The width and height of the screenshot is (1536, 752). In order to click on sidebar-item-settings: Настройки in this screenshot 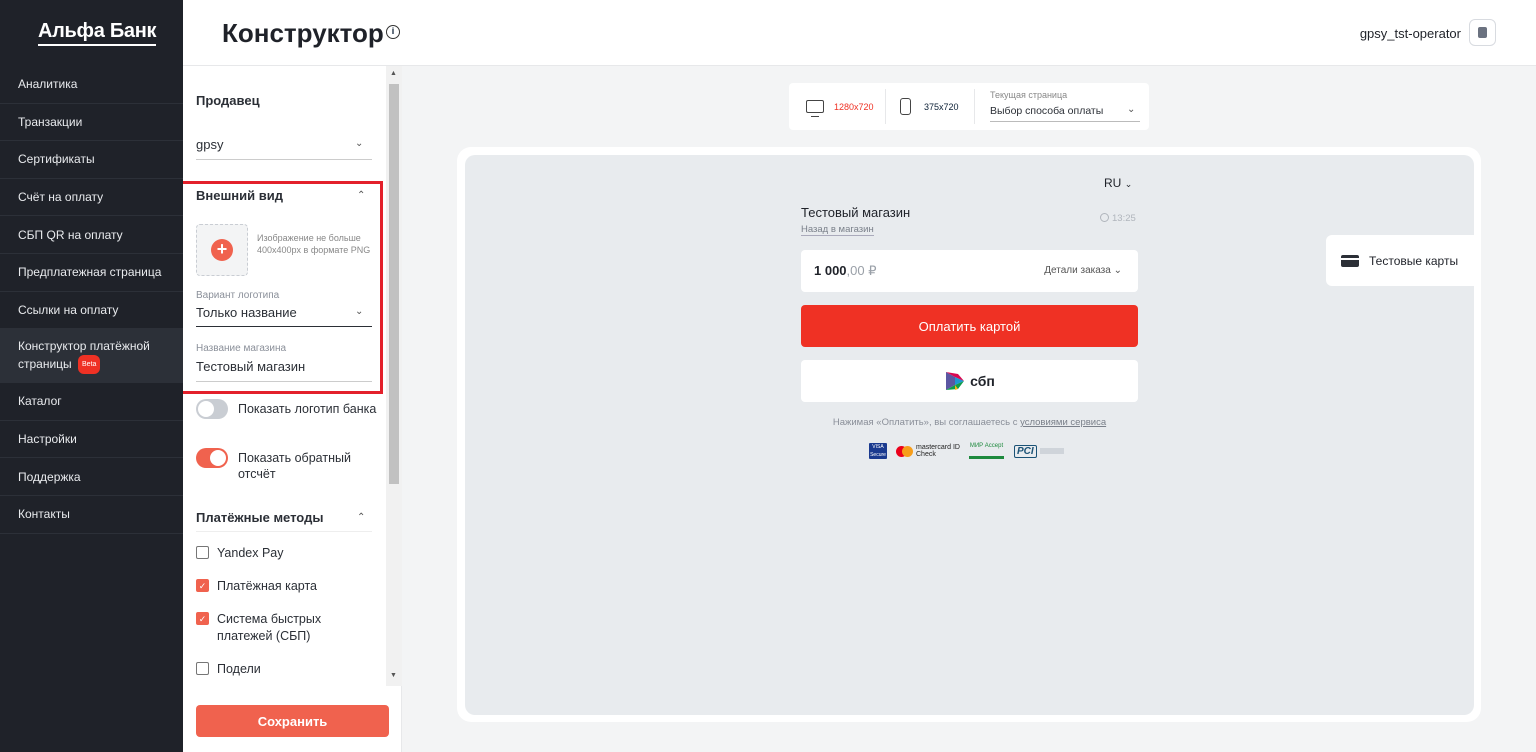, I will do `click(91, 440)`.